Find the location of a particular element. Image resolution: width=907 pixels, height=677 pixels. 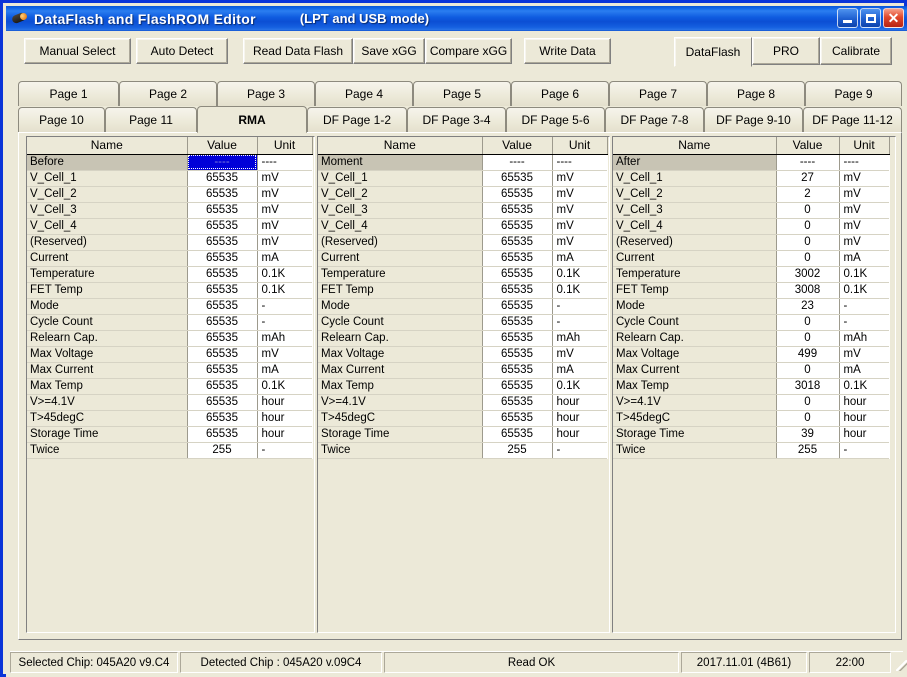

cell-name: Max Current is located at coordinates (400, 370).